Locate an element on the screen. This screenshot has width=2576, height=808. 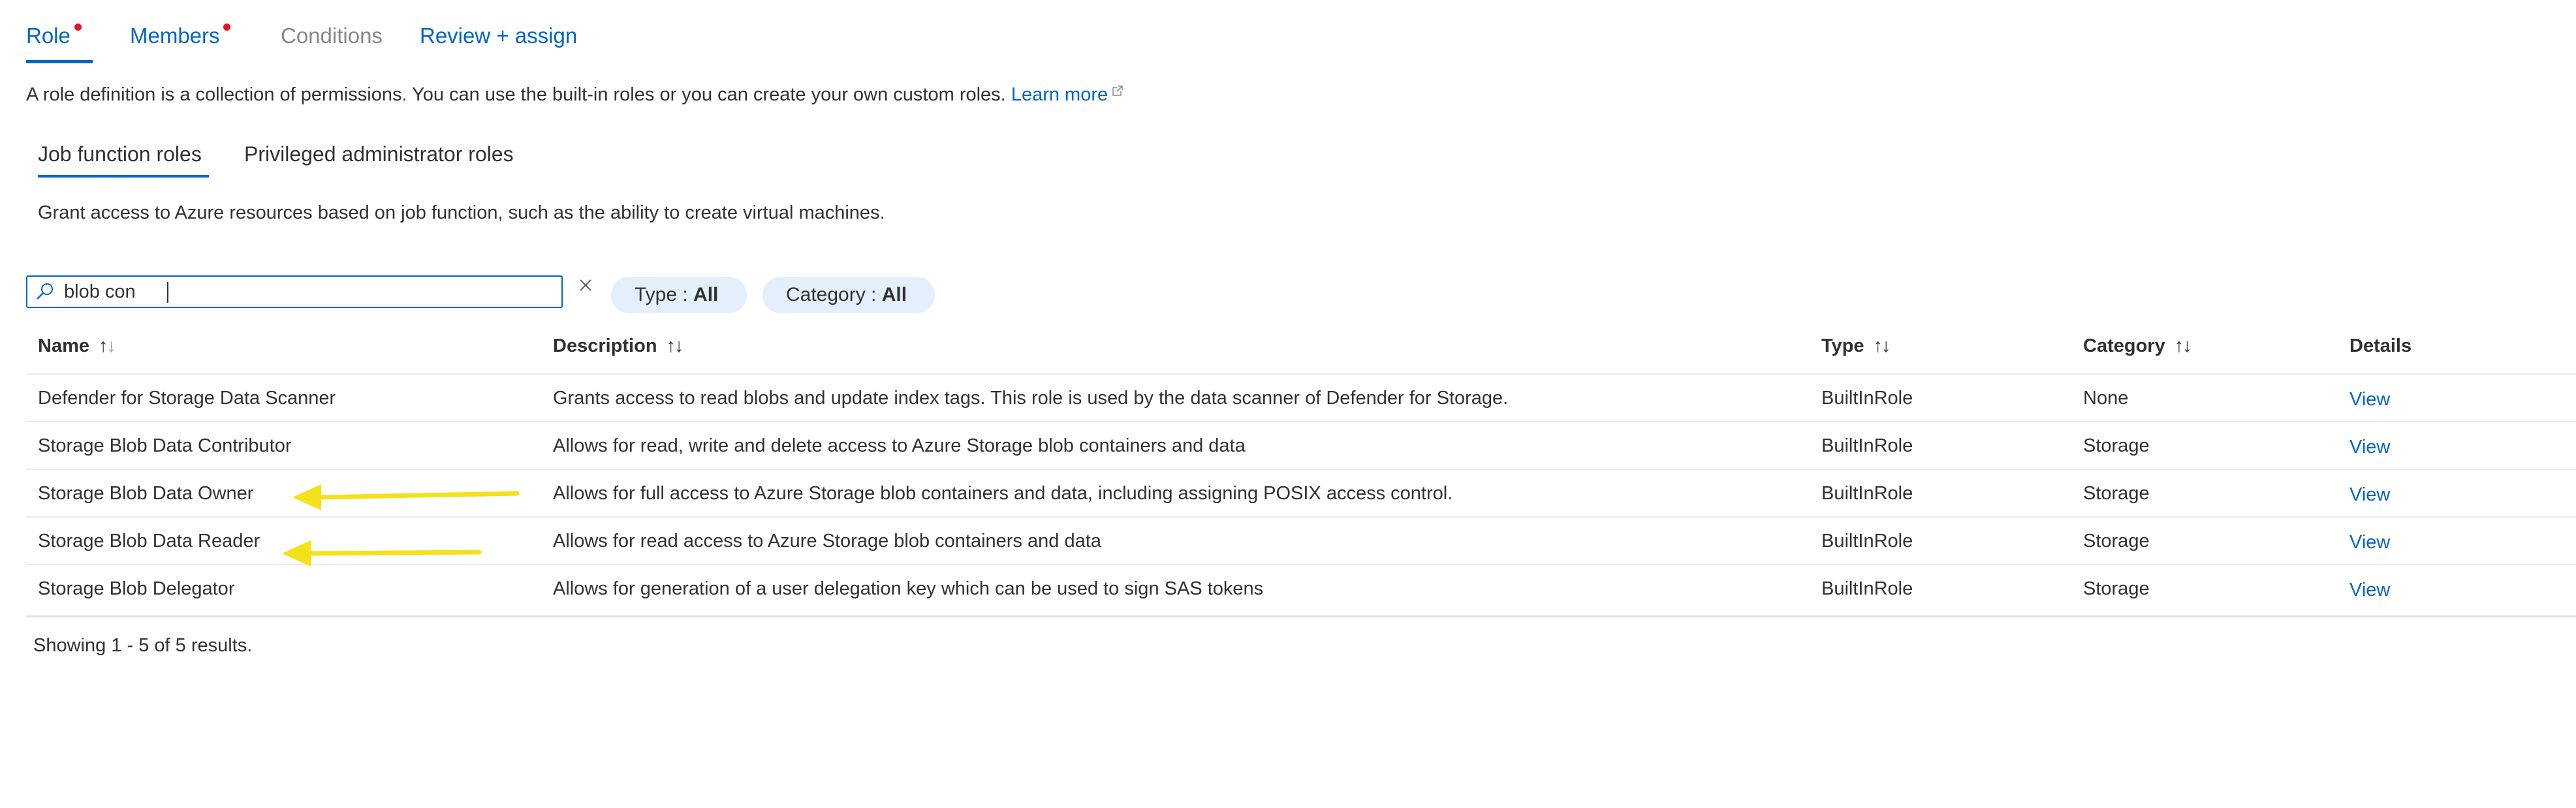
learn-more-label: Learn more is located at coordinates (1059, 94).